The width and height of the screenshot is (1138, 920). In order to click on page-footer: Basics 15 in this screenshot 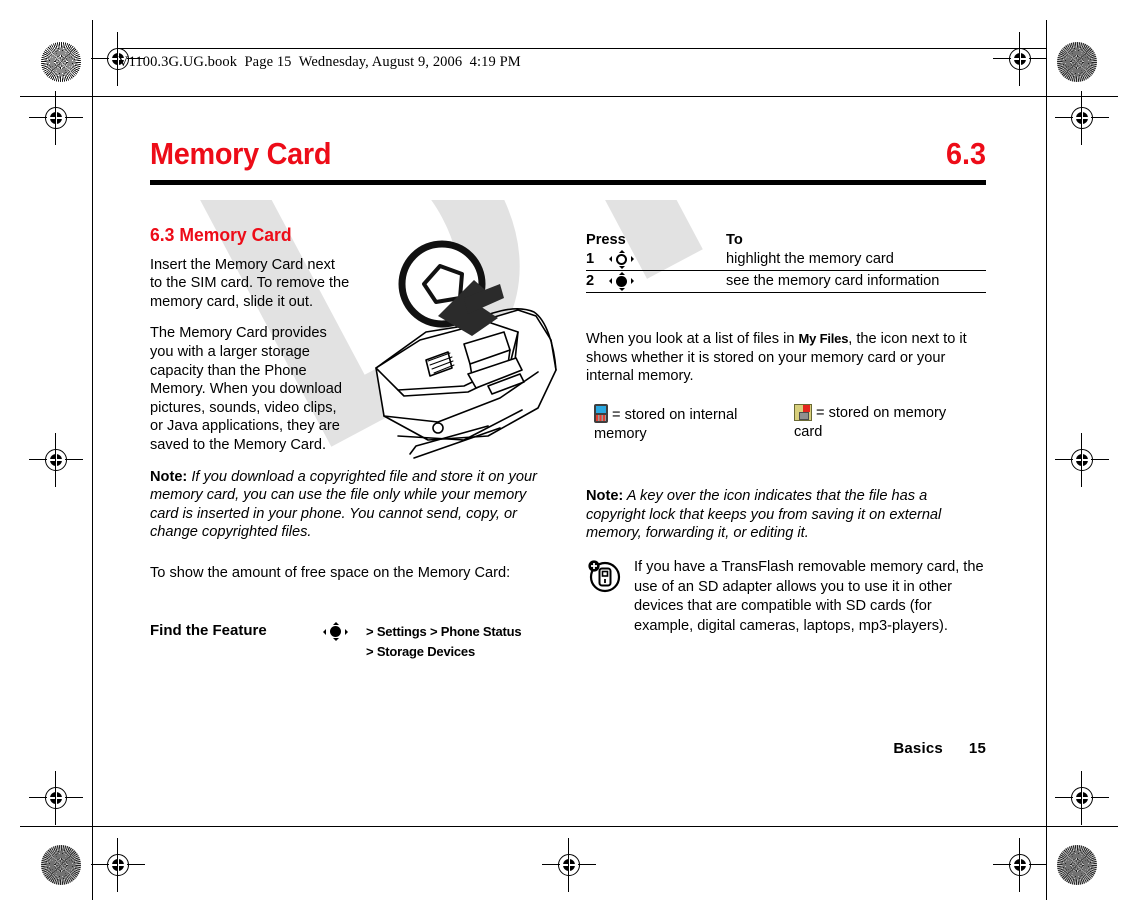, I will do `click(939, 748)`.